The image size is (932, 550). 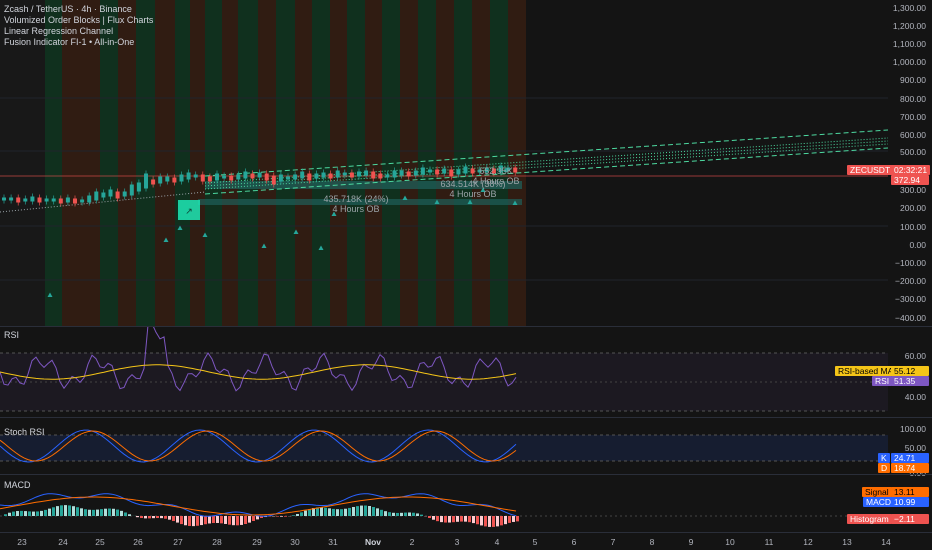 What do you see at coordinates (917, 245) in the screenshot?
I see `price-tick: 0.00` at bounding box center [917, 245].